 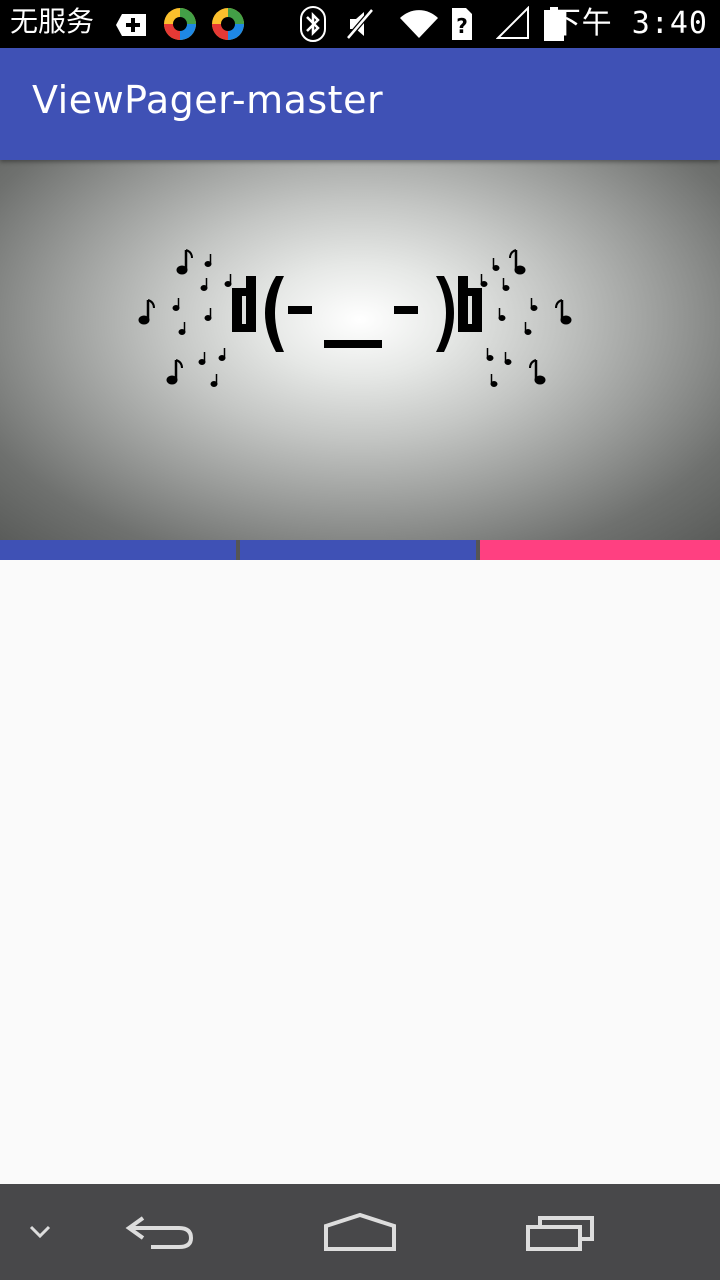 I want to click on face-left-eye, so click(x=300, y=310).